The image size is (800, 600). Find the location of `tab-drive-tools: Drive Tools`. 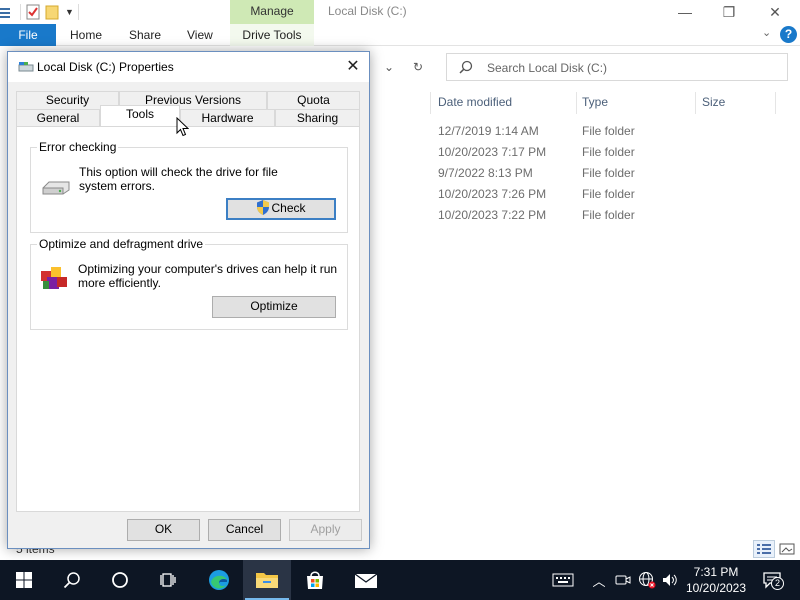

tab-drive-tools: Drive Tools is located at coordinates (272, 35).